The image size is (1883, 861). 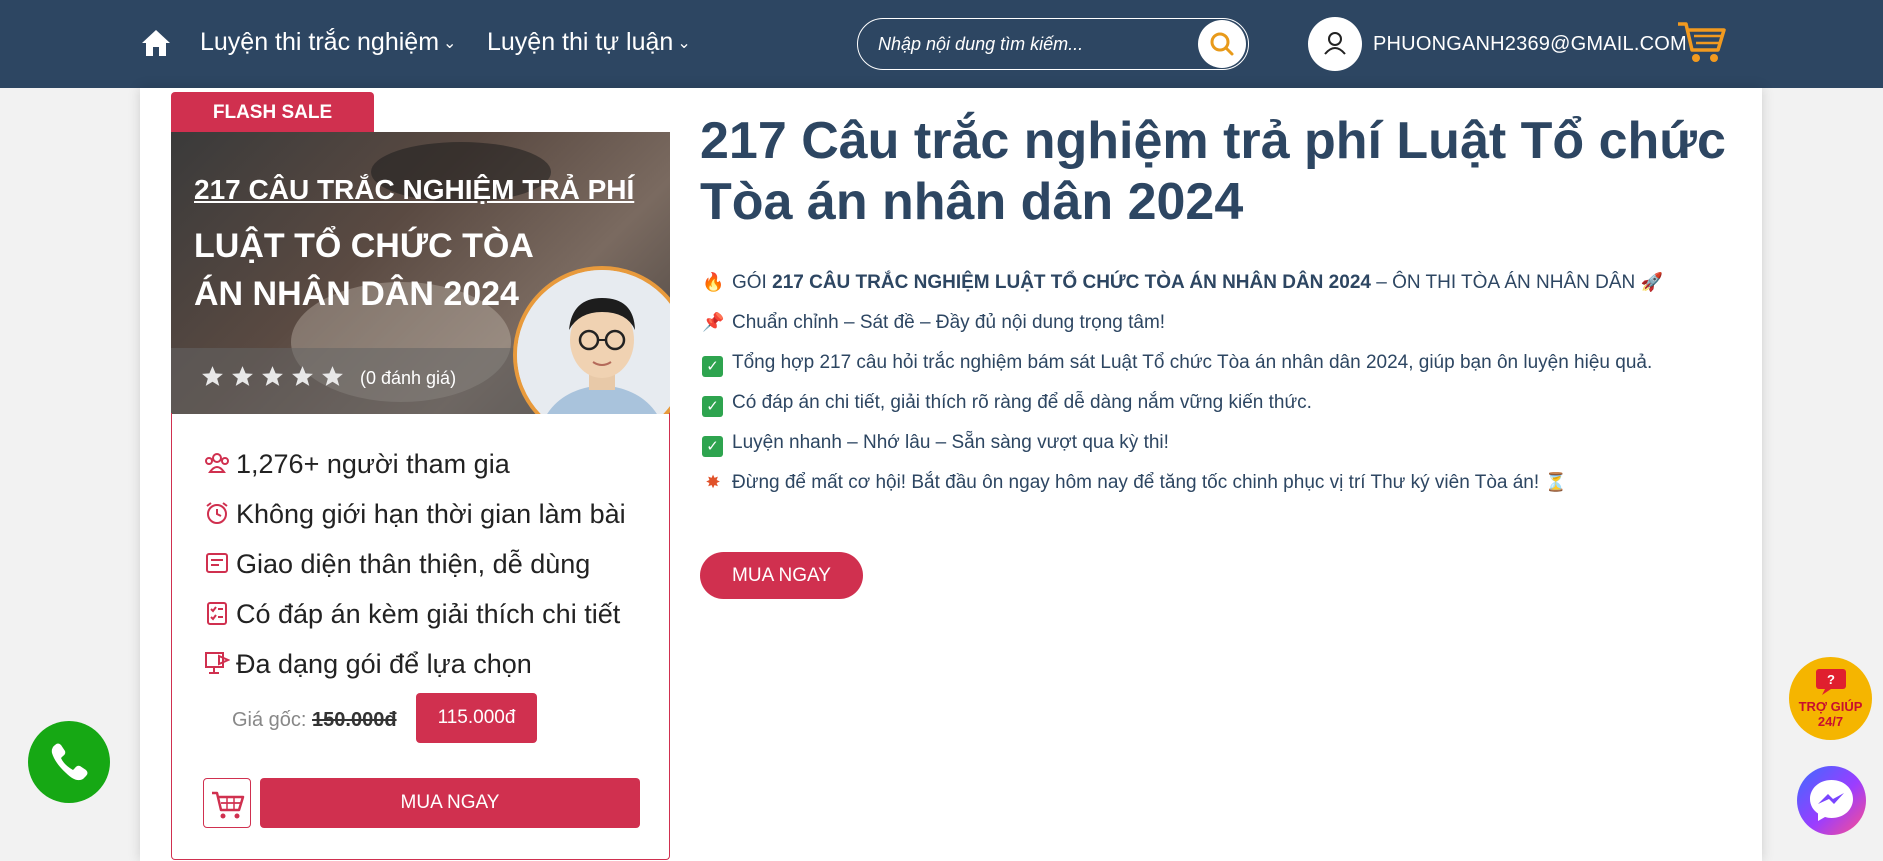 I want to click on rocket-icon: 🚀, so click(x=1651, y=282).